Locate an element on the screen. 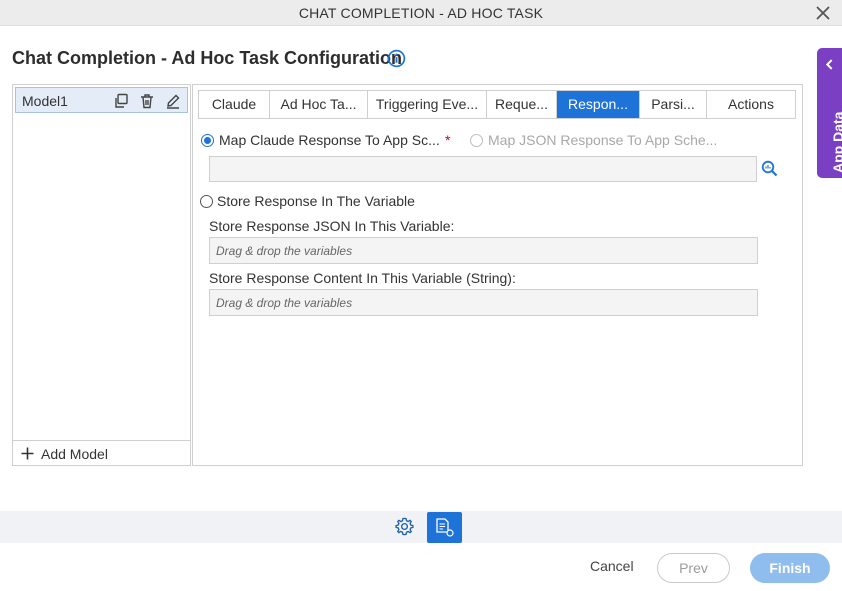 This screenshot has height=591, width=842. store-variable-label: Store Response In The Variable is located at coordinates (316, 201).